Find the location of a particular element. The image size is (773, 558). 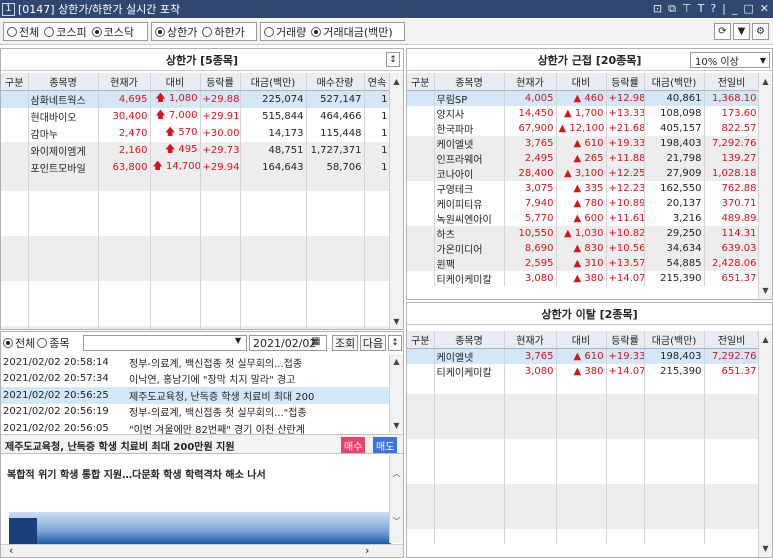

link-icon: ⊡ is located at coordinates (657, 9).